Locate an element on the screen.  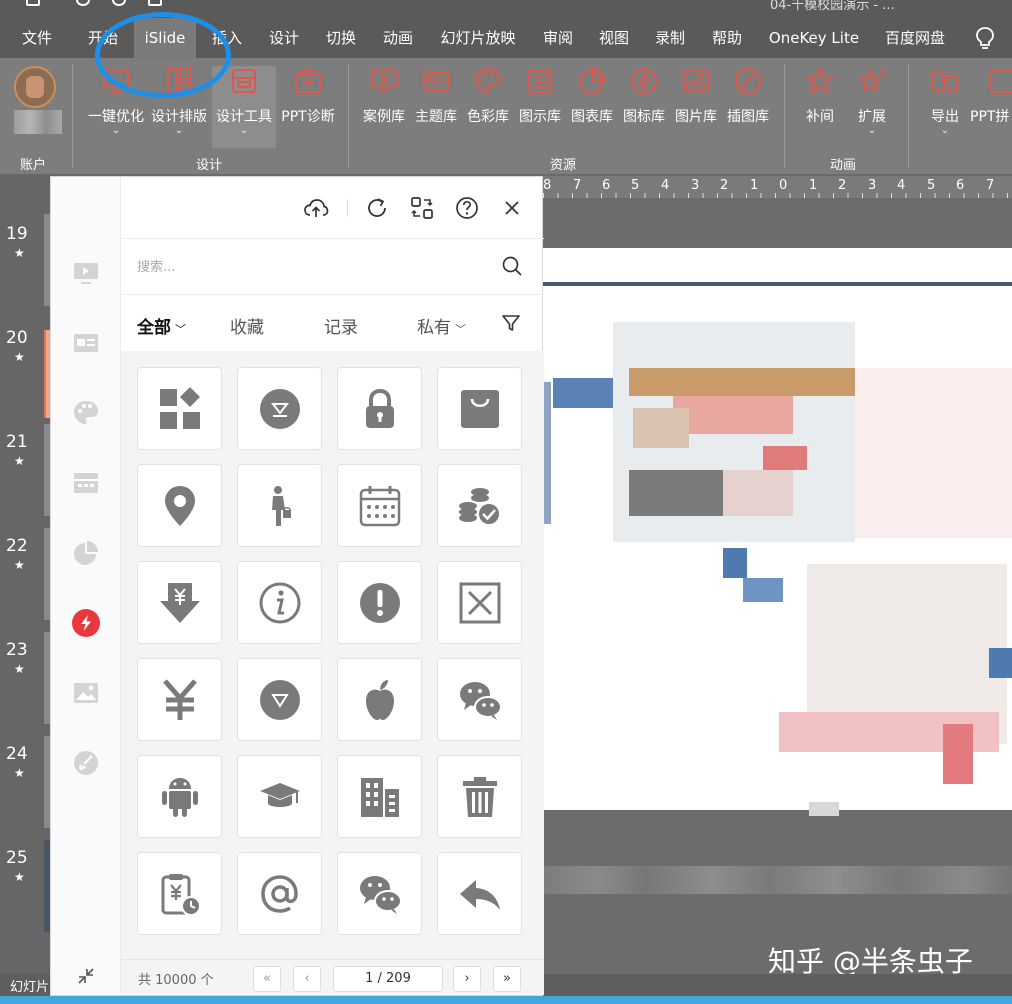
undo-icon is located at coordinates (83, 3).